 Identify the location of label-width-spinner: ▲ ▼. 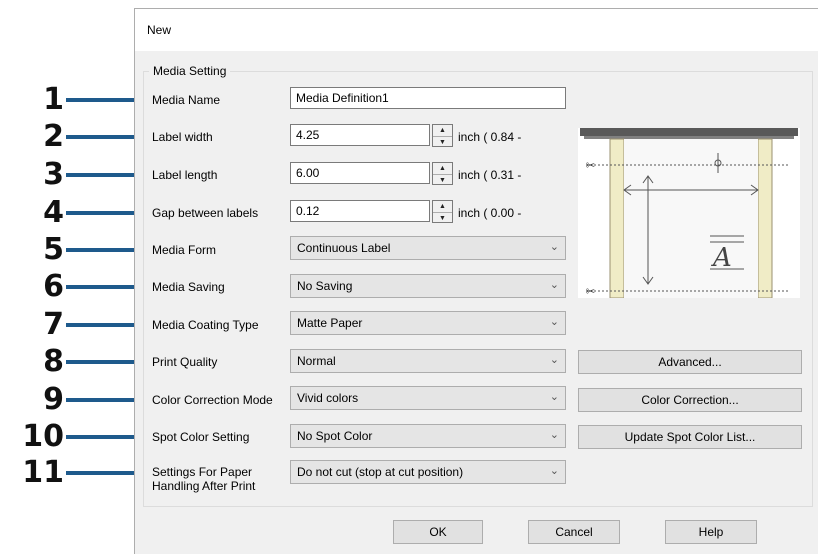
(442, 135).